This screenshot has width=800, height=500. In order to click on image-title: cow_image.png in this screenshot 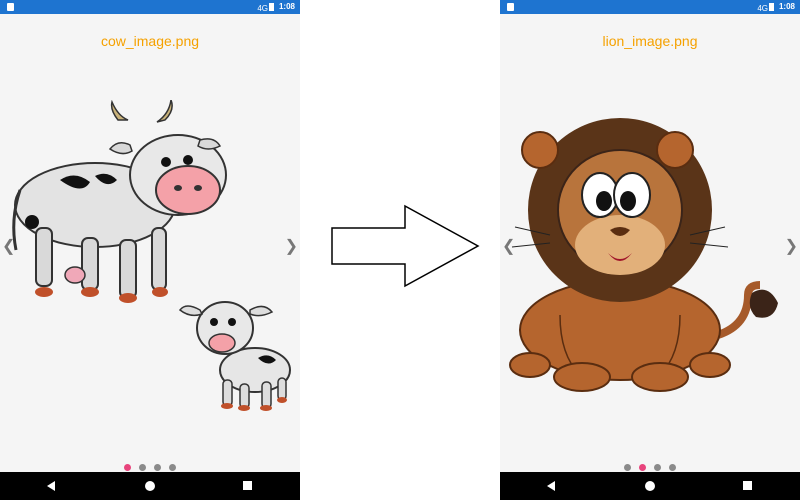, I will do `click(150, 41)`.